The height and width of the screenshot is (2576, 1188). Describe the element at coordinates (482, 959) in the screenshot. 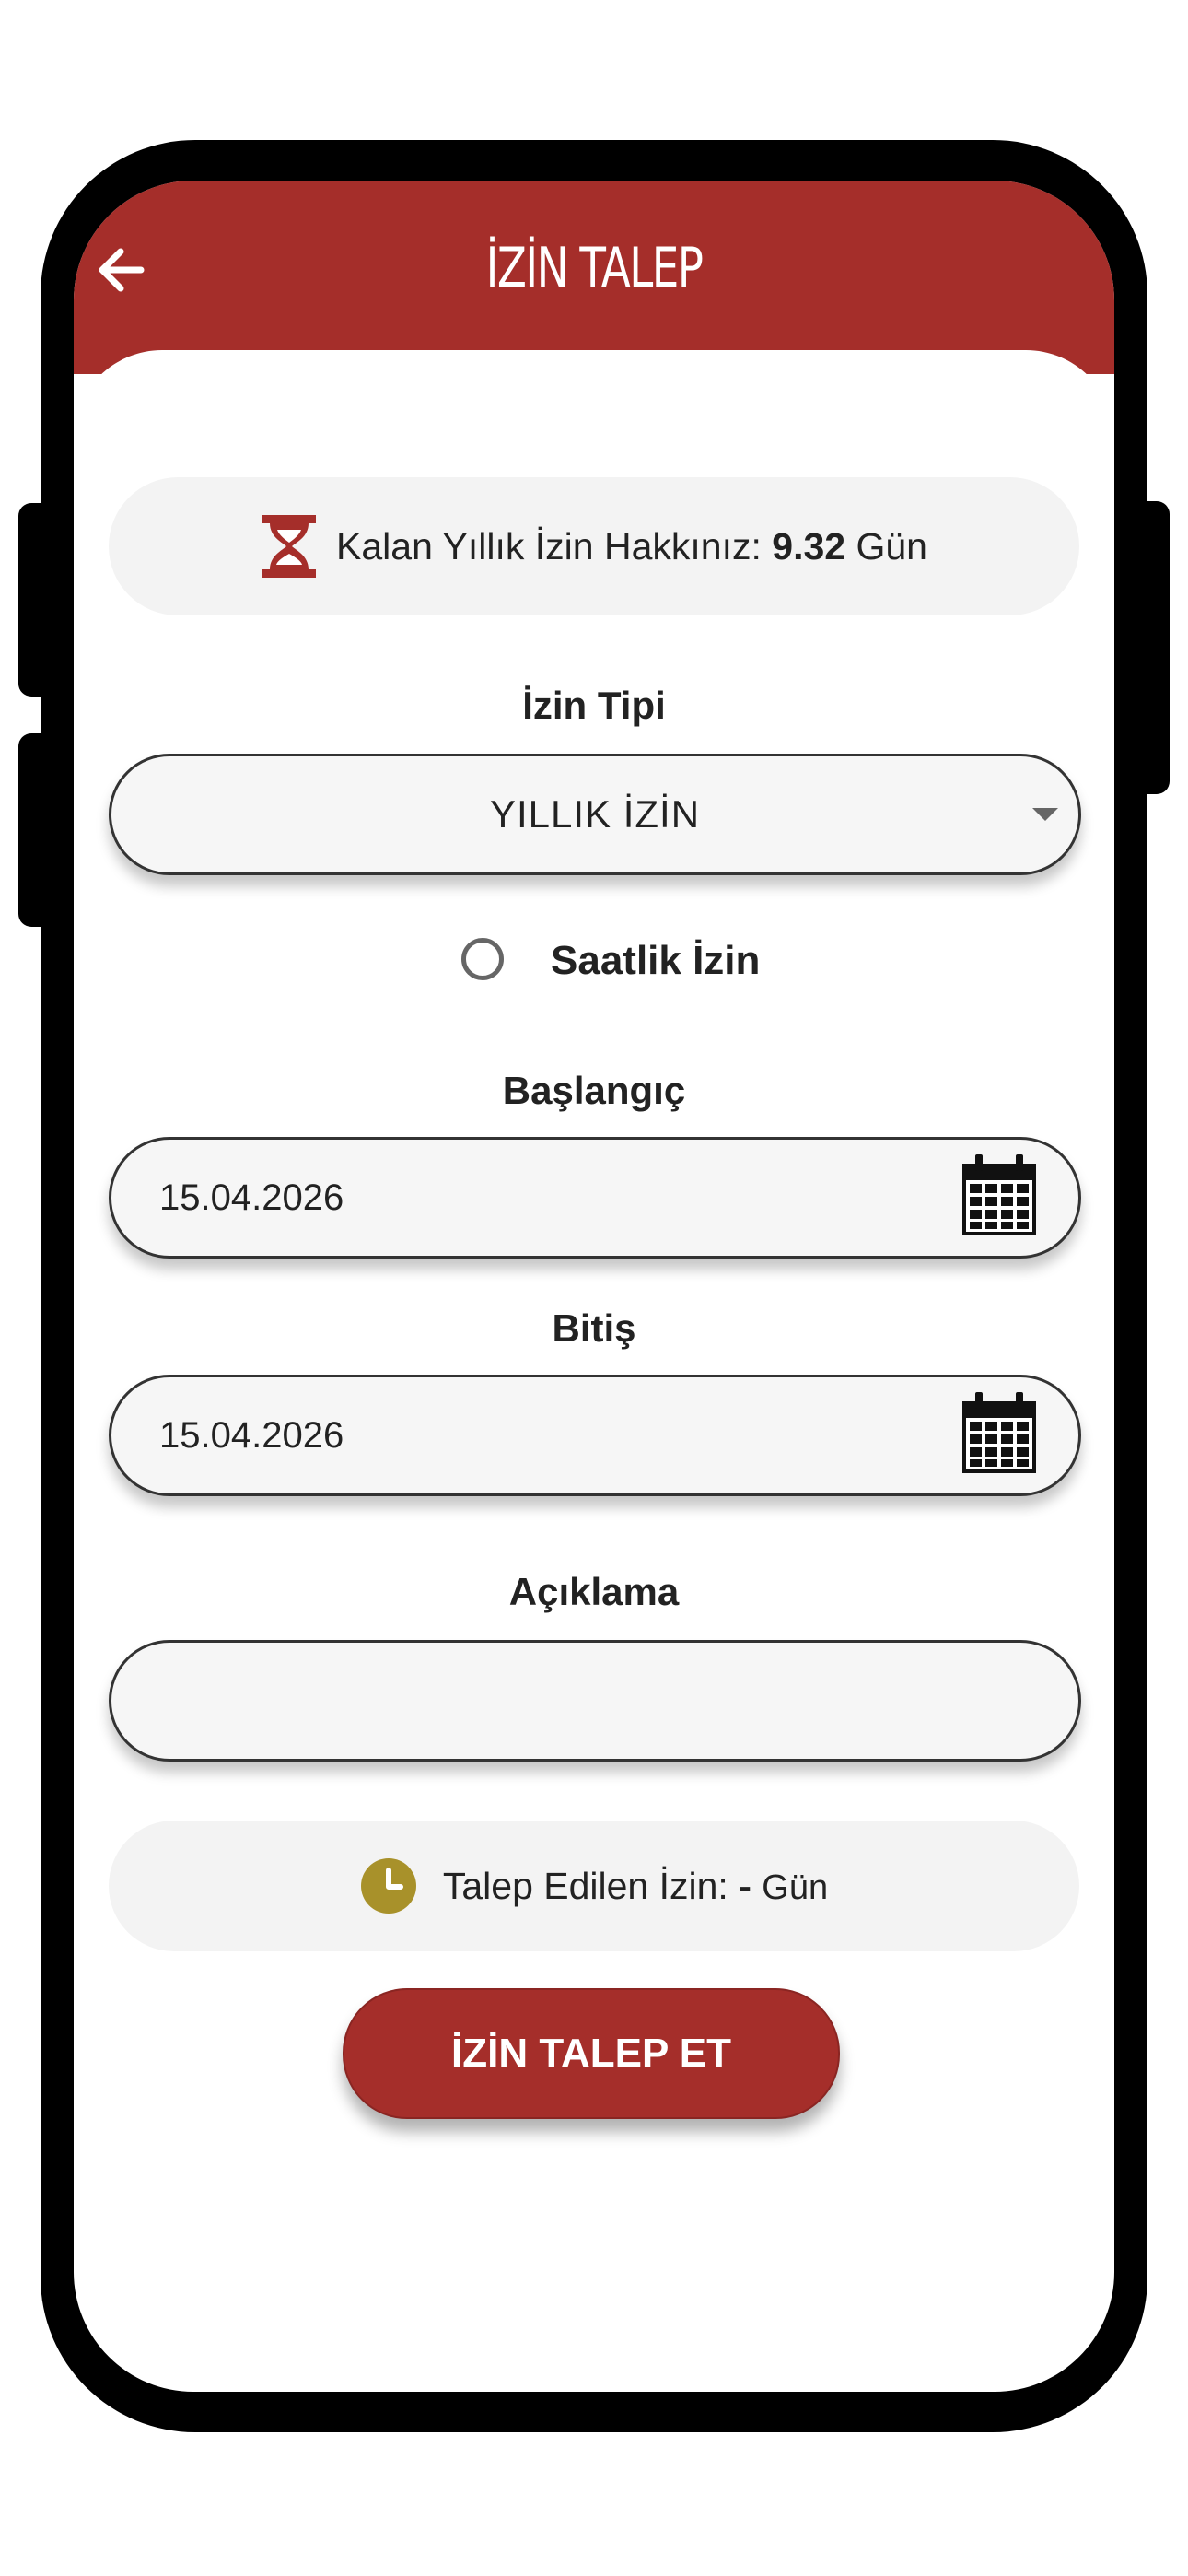

I see `hourly-leave-radio` at that location.